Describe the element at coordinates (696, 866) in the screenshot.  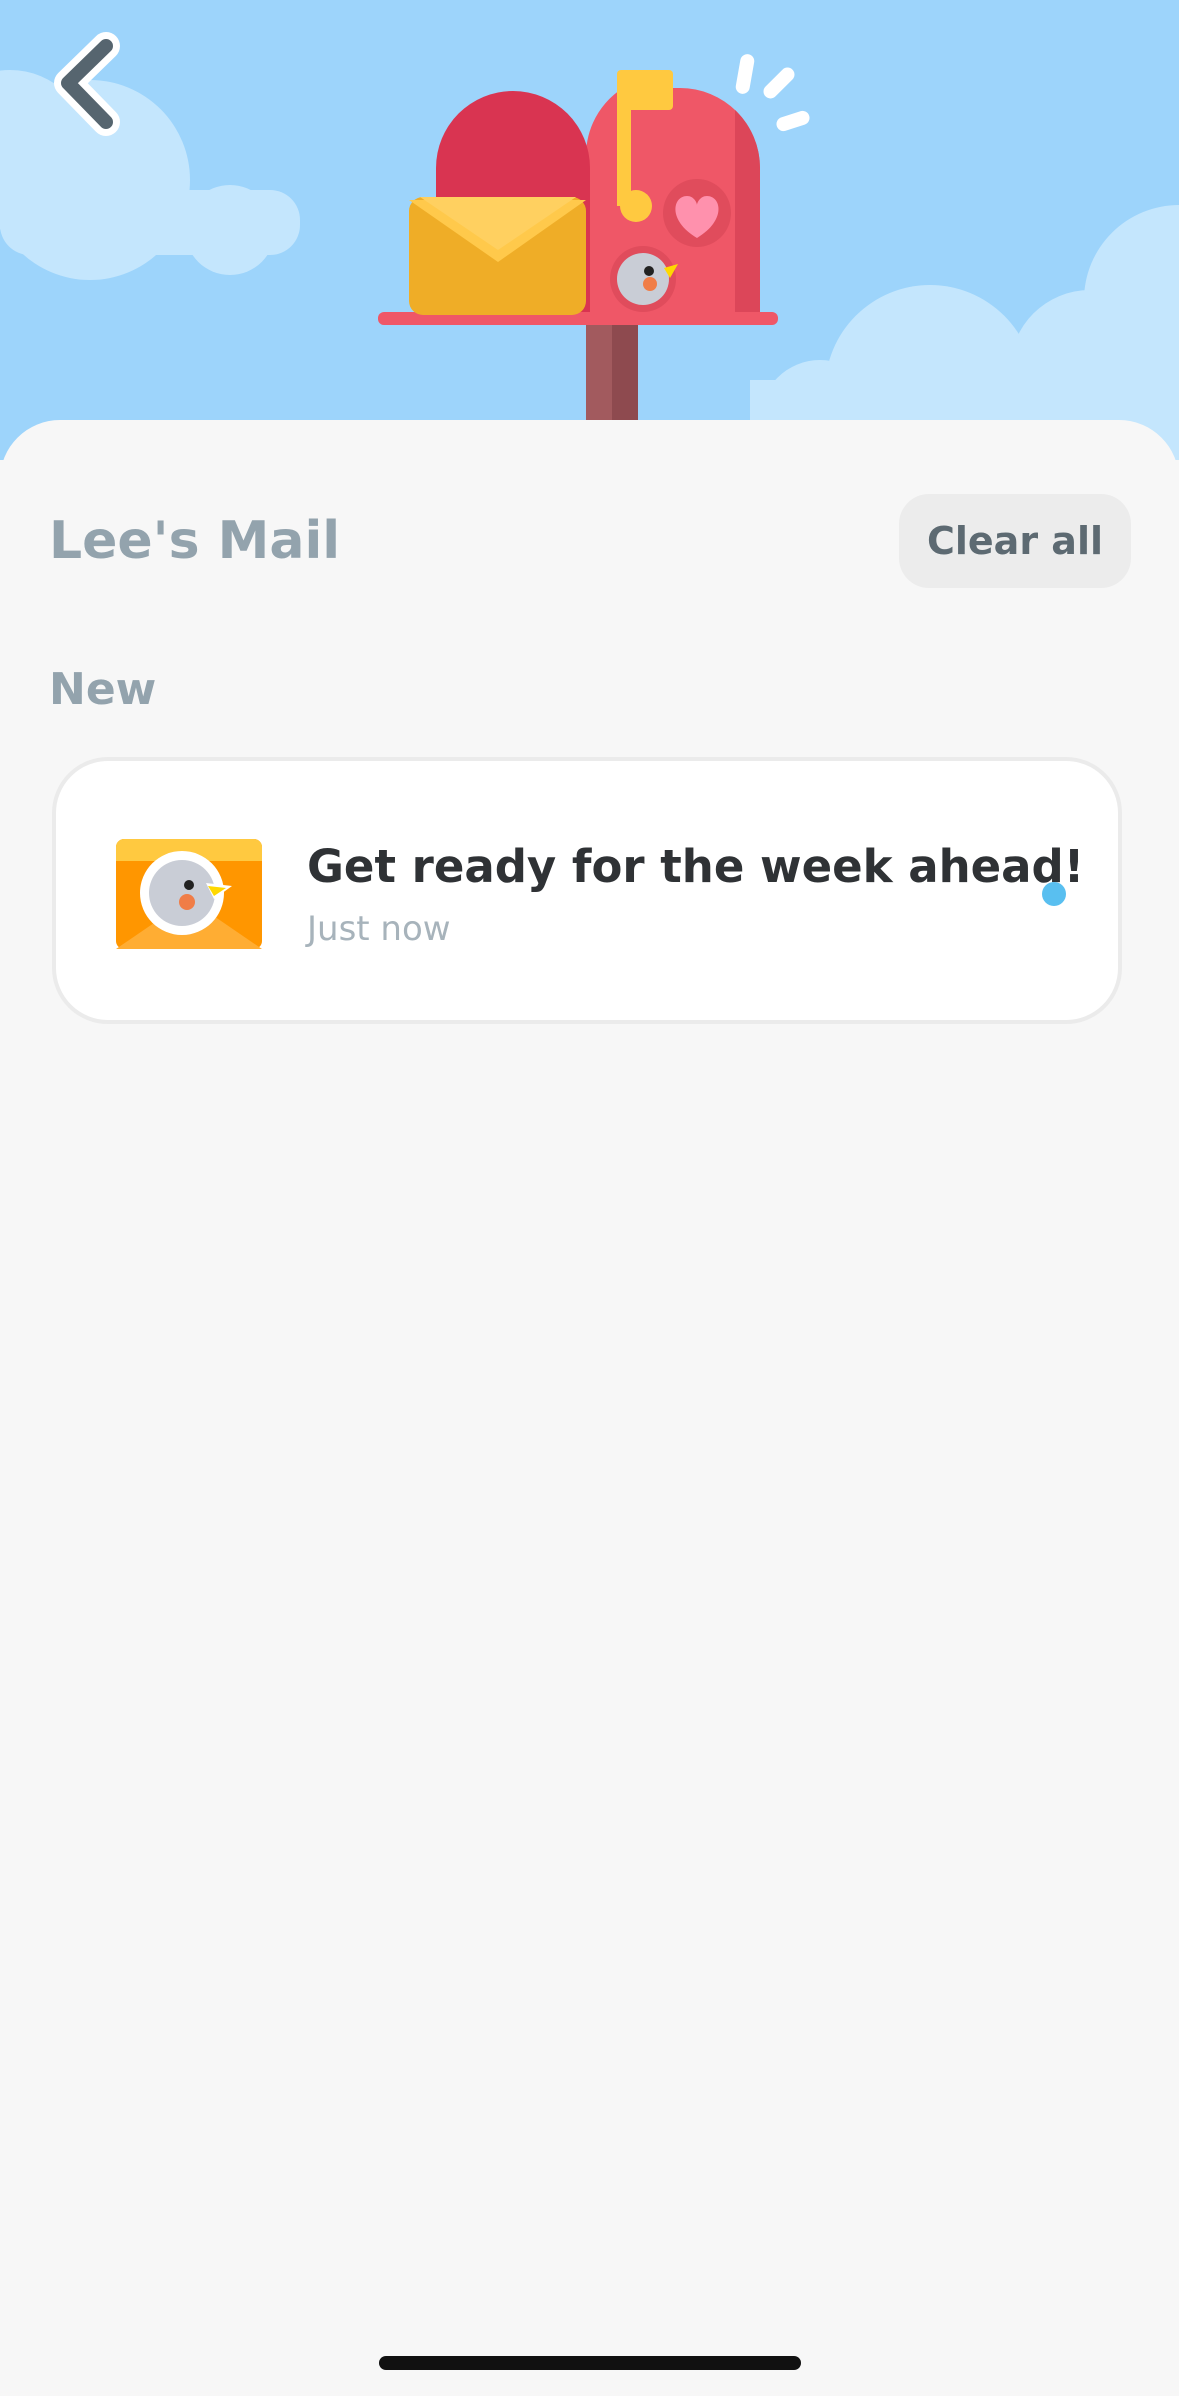
I see `mail-item-title: Get ready for the week ahead!` at that location.